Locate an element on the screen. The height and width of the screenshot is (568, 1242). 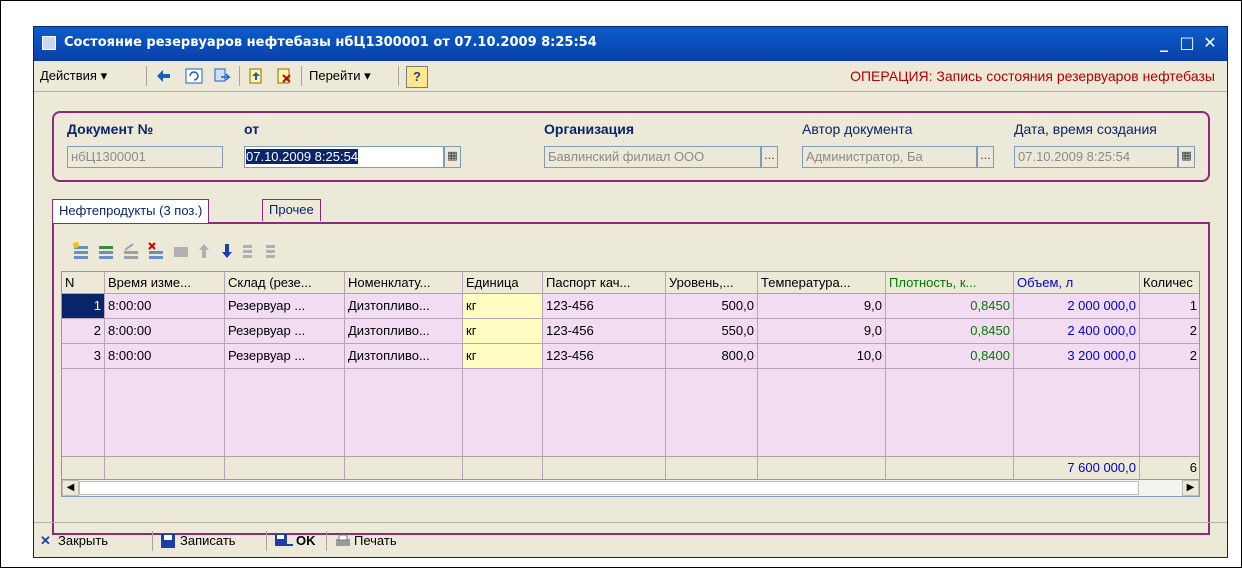
close-button: Закрыть is located at coordinates (83, 541).